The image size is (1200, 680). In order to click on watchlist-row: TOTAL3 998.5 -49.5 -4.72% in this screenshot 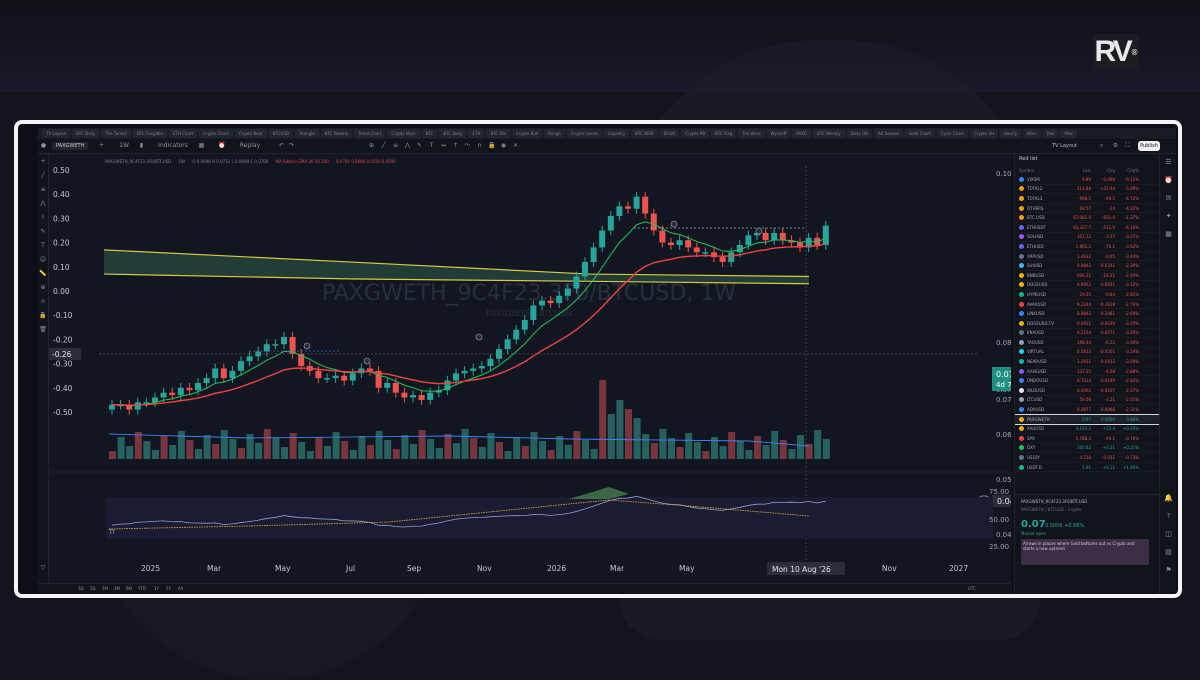, I will do `click(1087, 199)`.